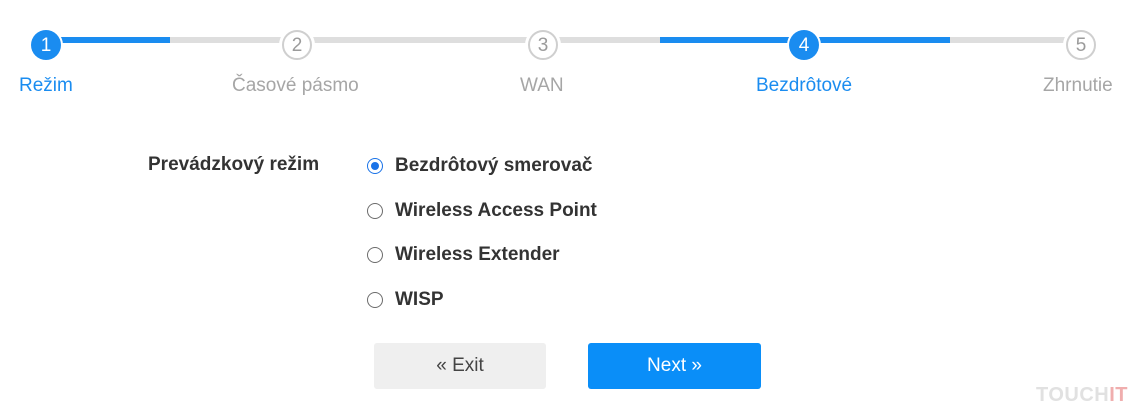 This screenshot has width=1134, height=416. Describe the element at coordinates (234, 164) in the screenshot. I see `operating-mode-label: Prevádzkový režim` at that location.